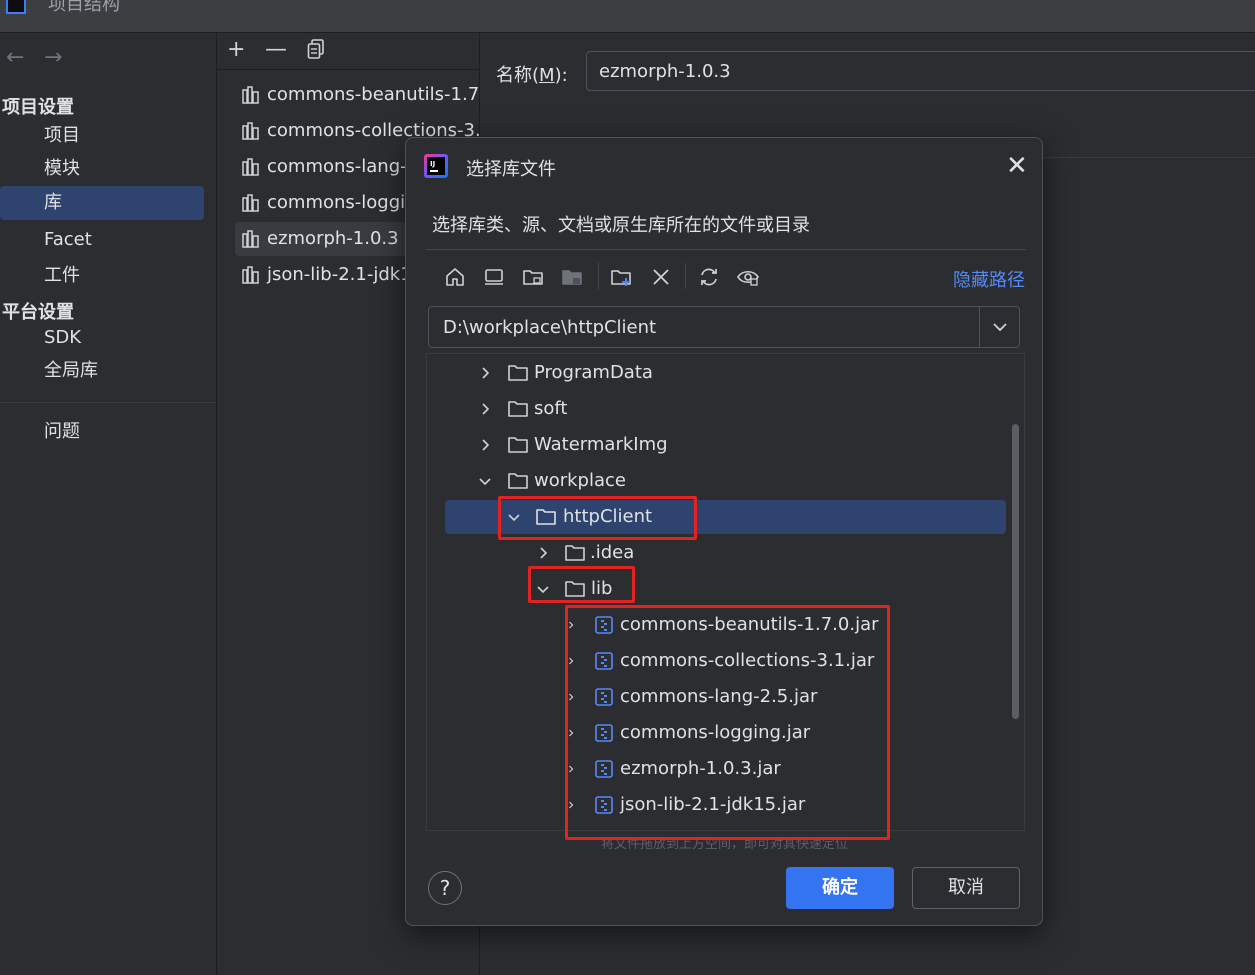 The width and height of the screenshot is (1255, 975). I want to click on tree-label: commons-lang-2.5.jar, so click(719, 696).